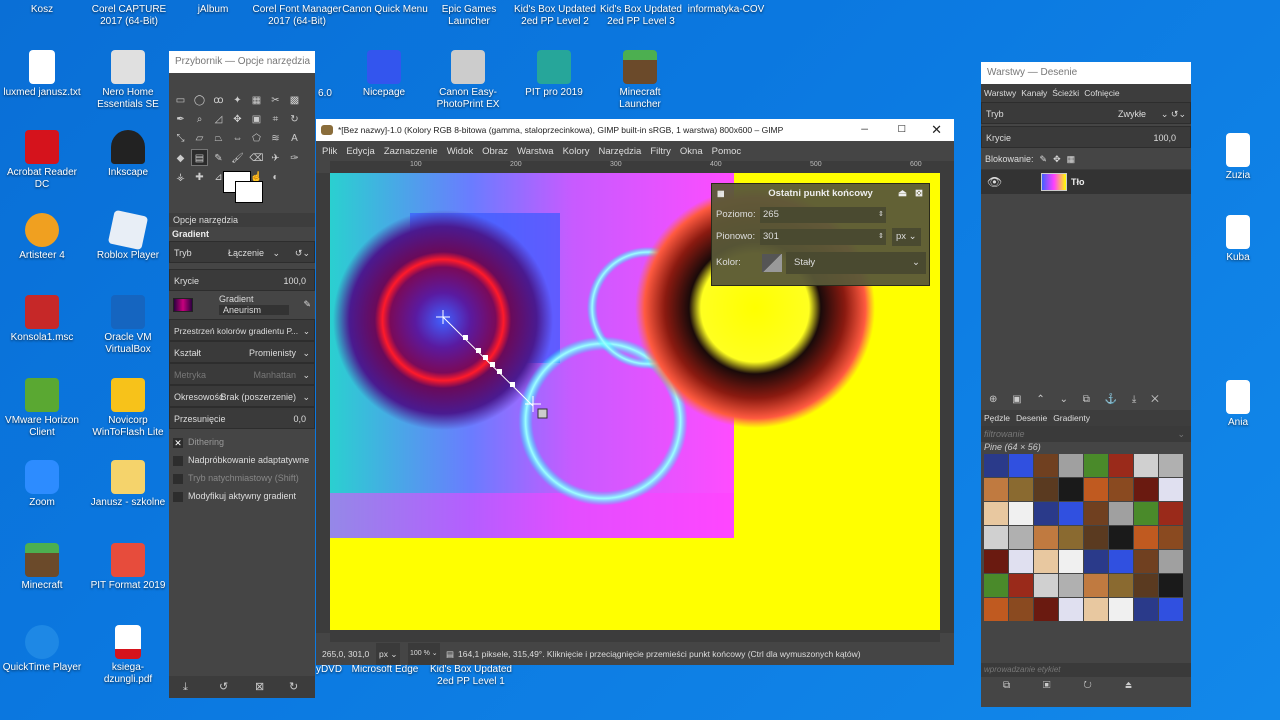 The height and width of the screenshot is (720, 1280). I want to click on refresh-patterns-icon: ↻, so click(1087, 685).